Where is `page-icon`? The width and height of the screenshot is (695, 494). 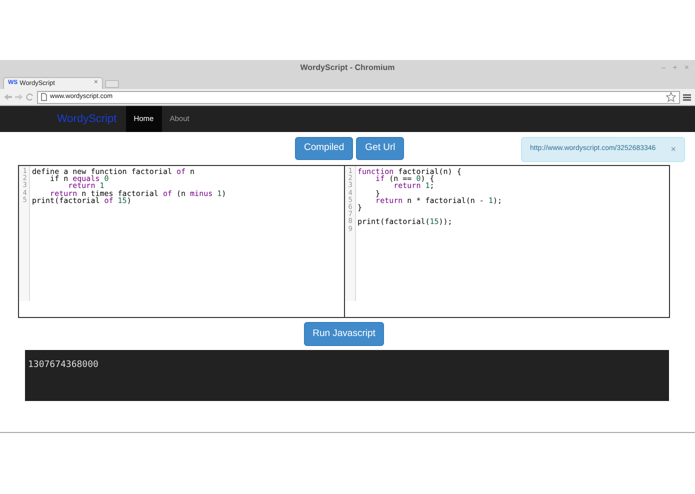 page-icon is located at coordinates (44, 97).